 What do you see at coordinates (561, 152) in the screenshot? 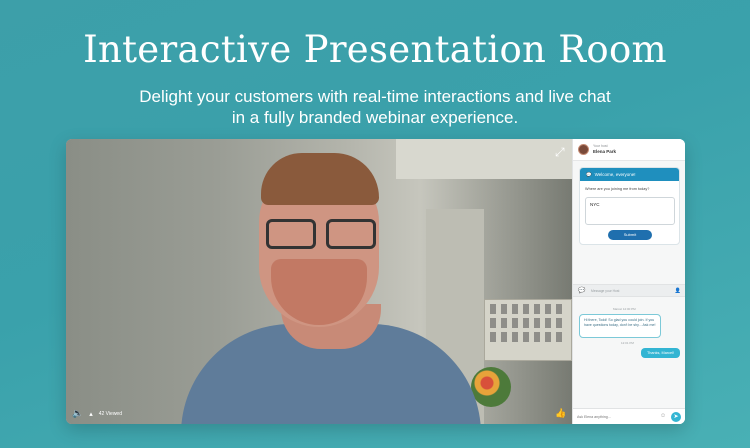
I see `expand-icon: ⤢` at bounding box center [561, 152].